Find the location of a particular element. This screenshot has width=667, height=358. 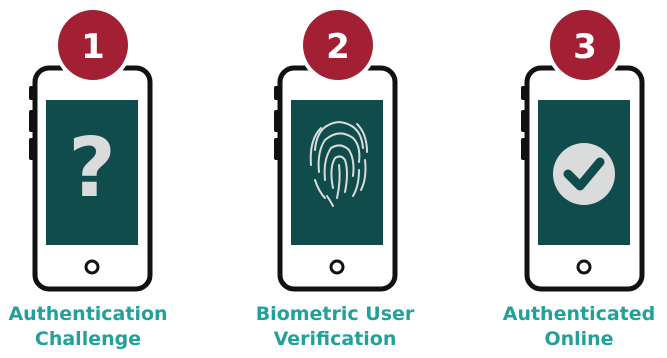

step-caption: Authentication Challenge is located at coordinates (94, 327).